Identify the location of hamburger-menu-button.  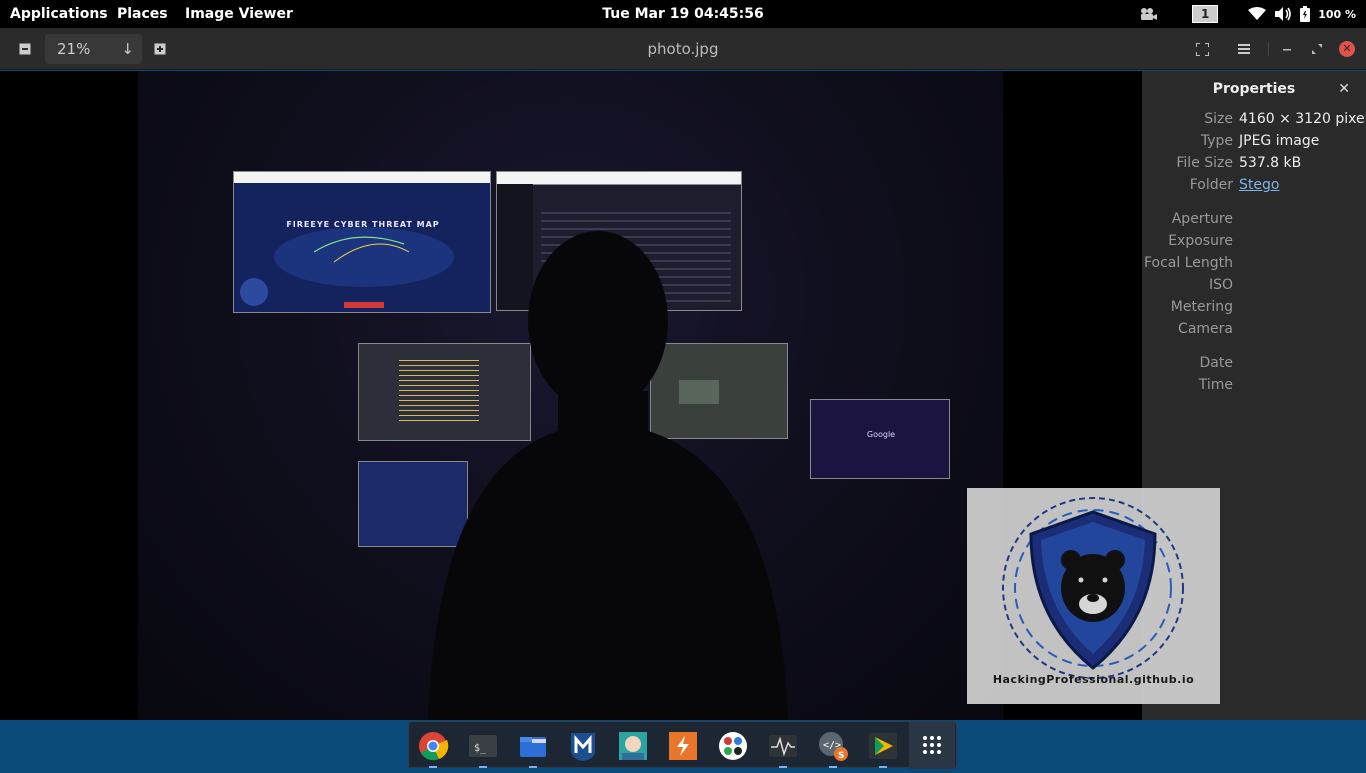
(1244, 49).